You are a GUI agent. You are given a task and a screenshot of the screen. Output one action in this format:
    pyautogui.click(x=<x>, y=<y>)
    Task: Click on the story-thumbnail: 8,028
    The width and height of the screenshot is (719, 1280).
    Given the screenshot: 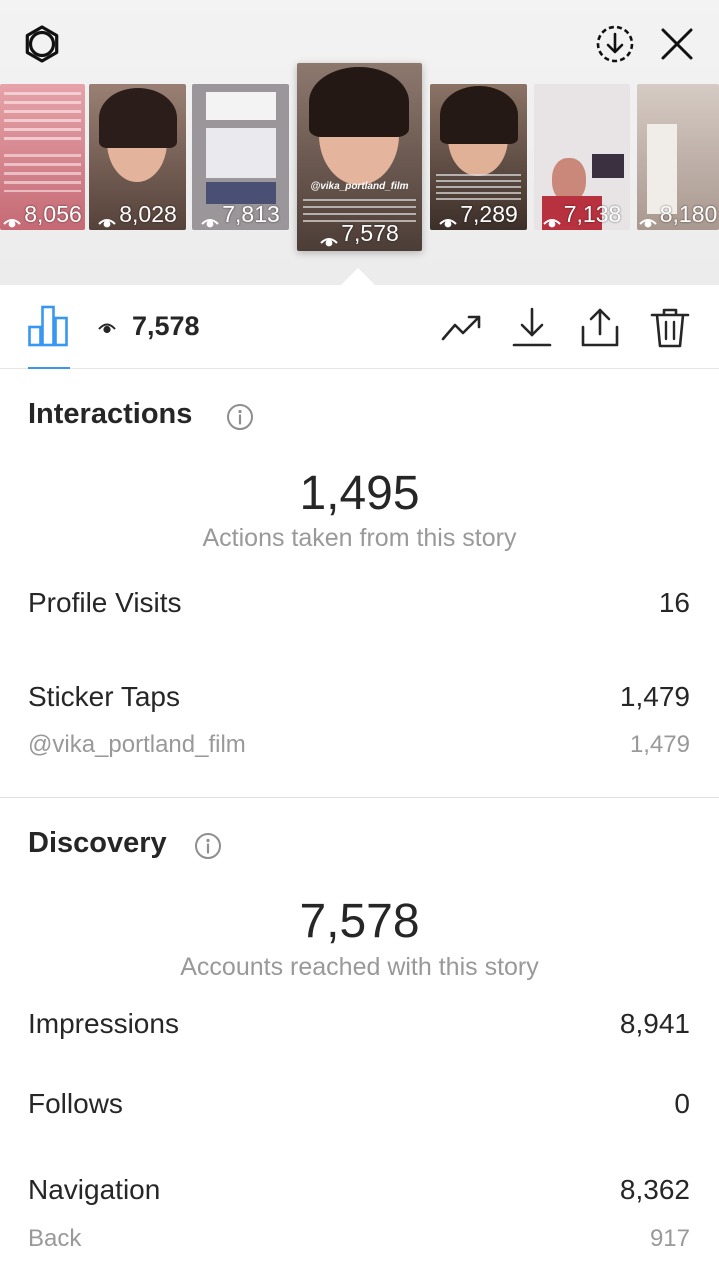 What is the action you would take?
    pyautogui.click(x=137, y=157)
    